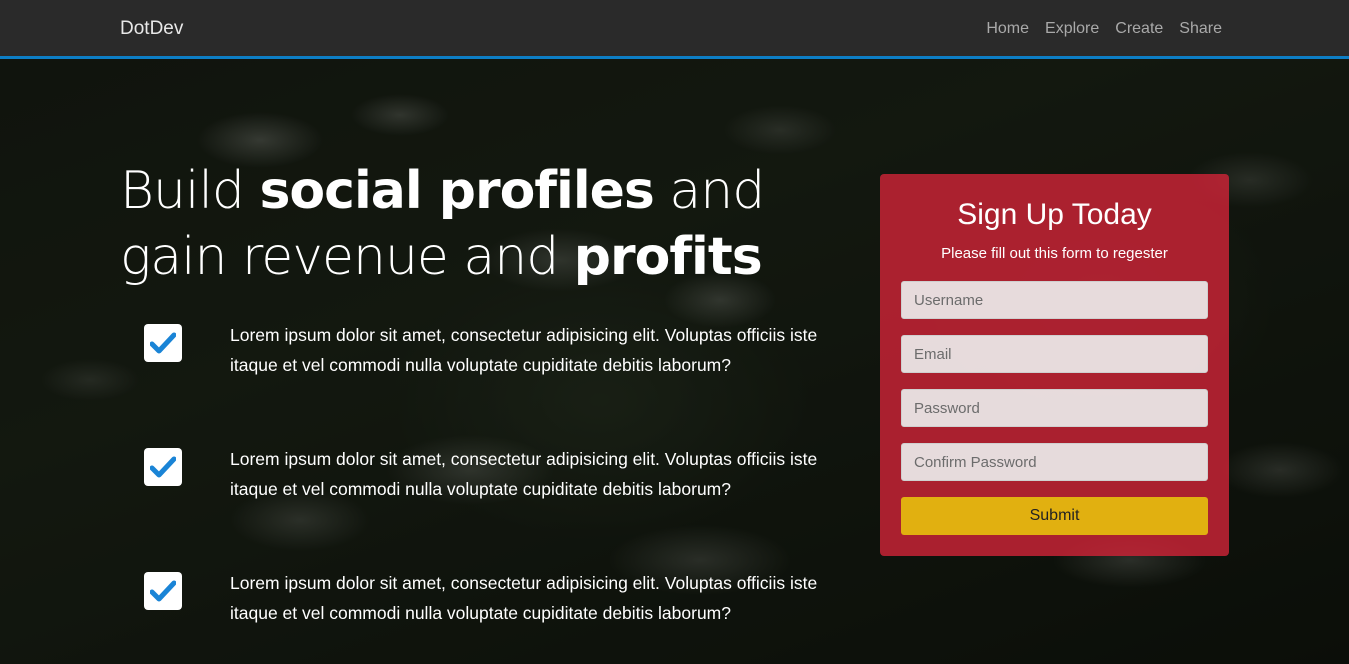 This screenshot has height=664, width=1349. What do you see at coordinates (1054, 354) in the screenshot?
I see `email-input` at bounding box center [1054, 354].